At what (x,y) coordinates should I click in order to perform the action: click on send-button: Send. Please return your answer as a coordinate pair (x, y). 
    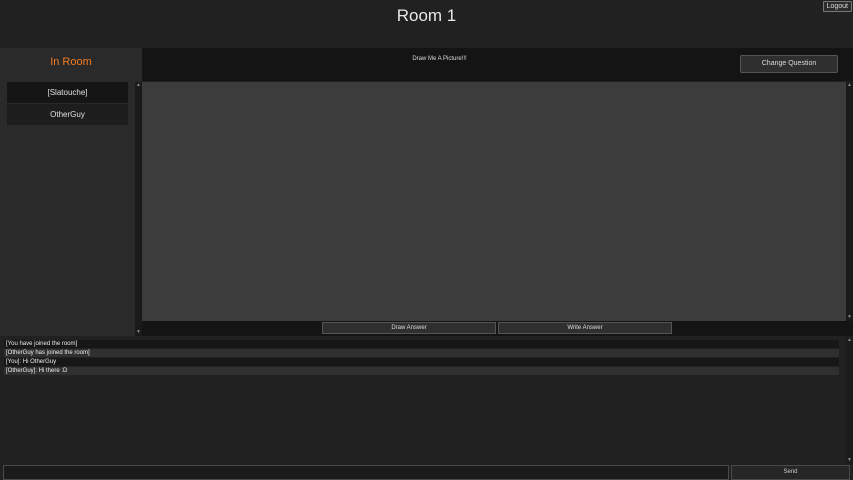
    Looking at the image, I should click on (790, 472).